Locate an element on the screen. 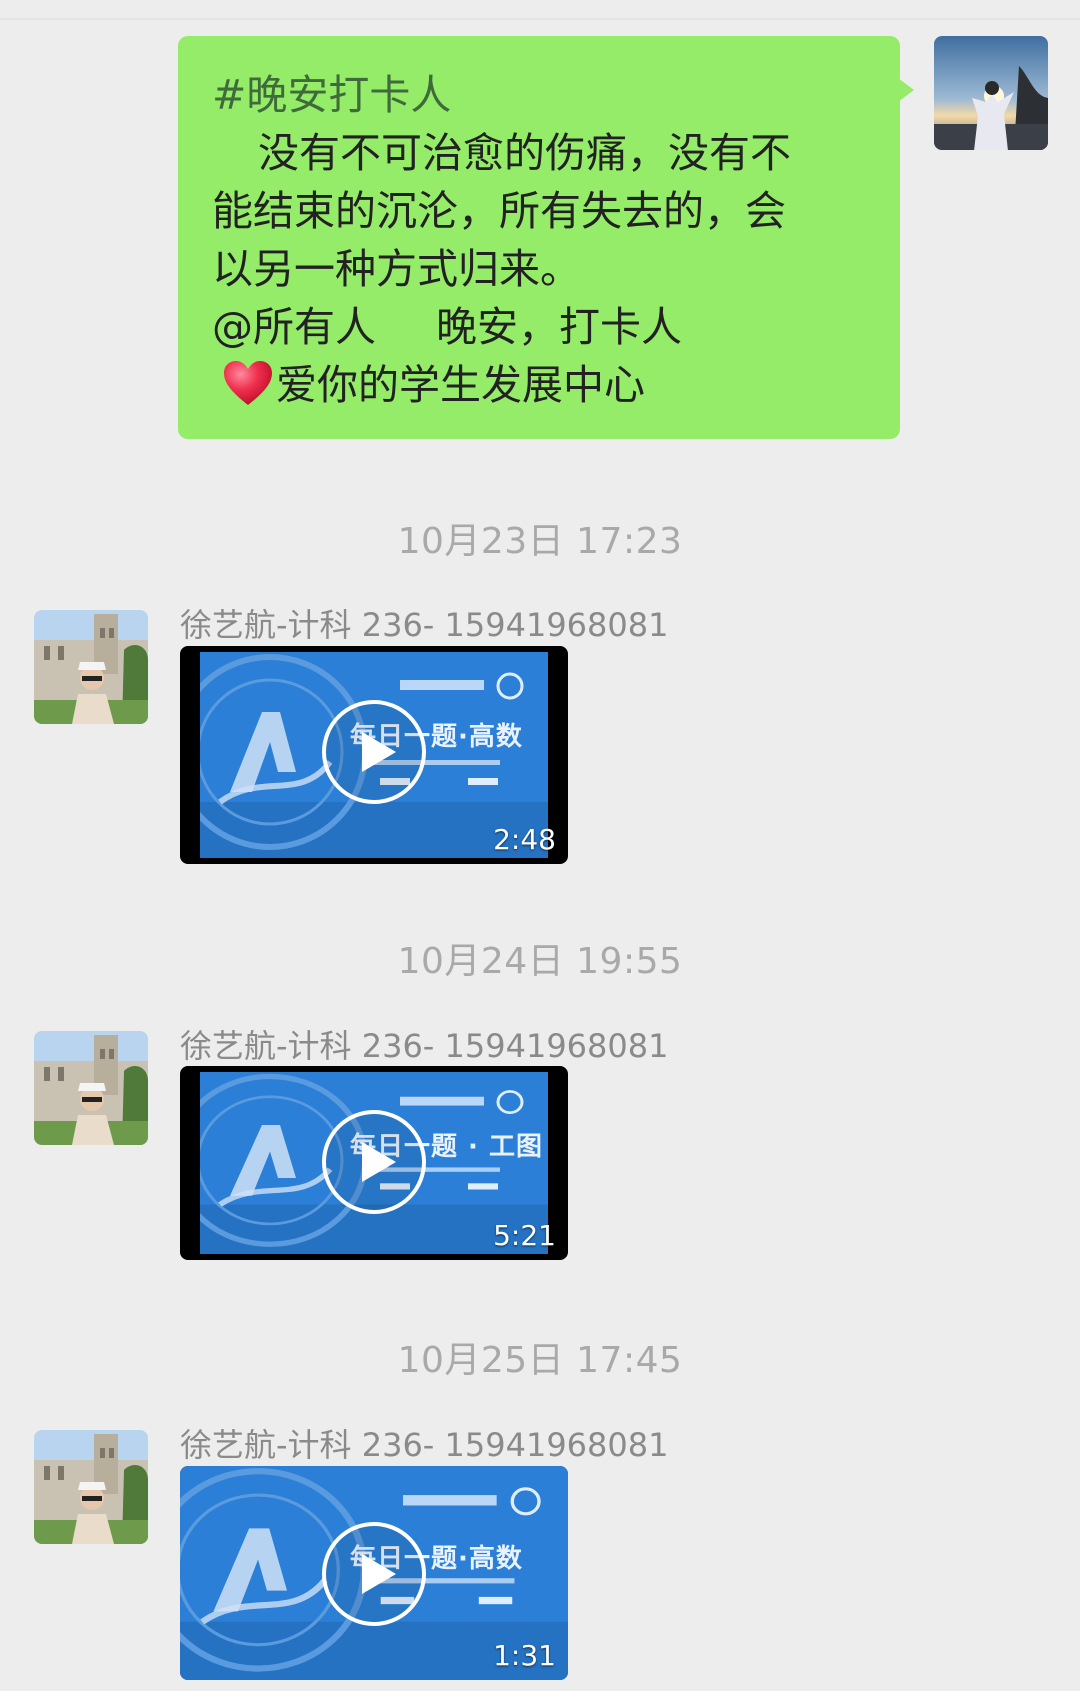 This screenshot has height=1691, width=1080. message-line: 能结束的沉沦，所有失去的，会 is located at coordinates (499, 211).